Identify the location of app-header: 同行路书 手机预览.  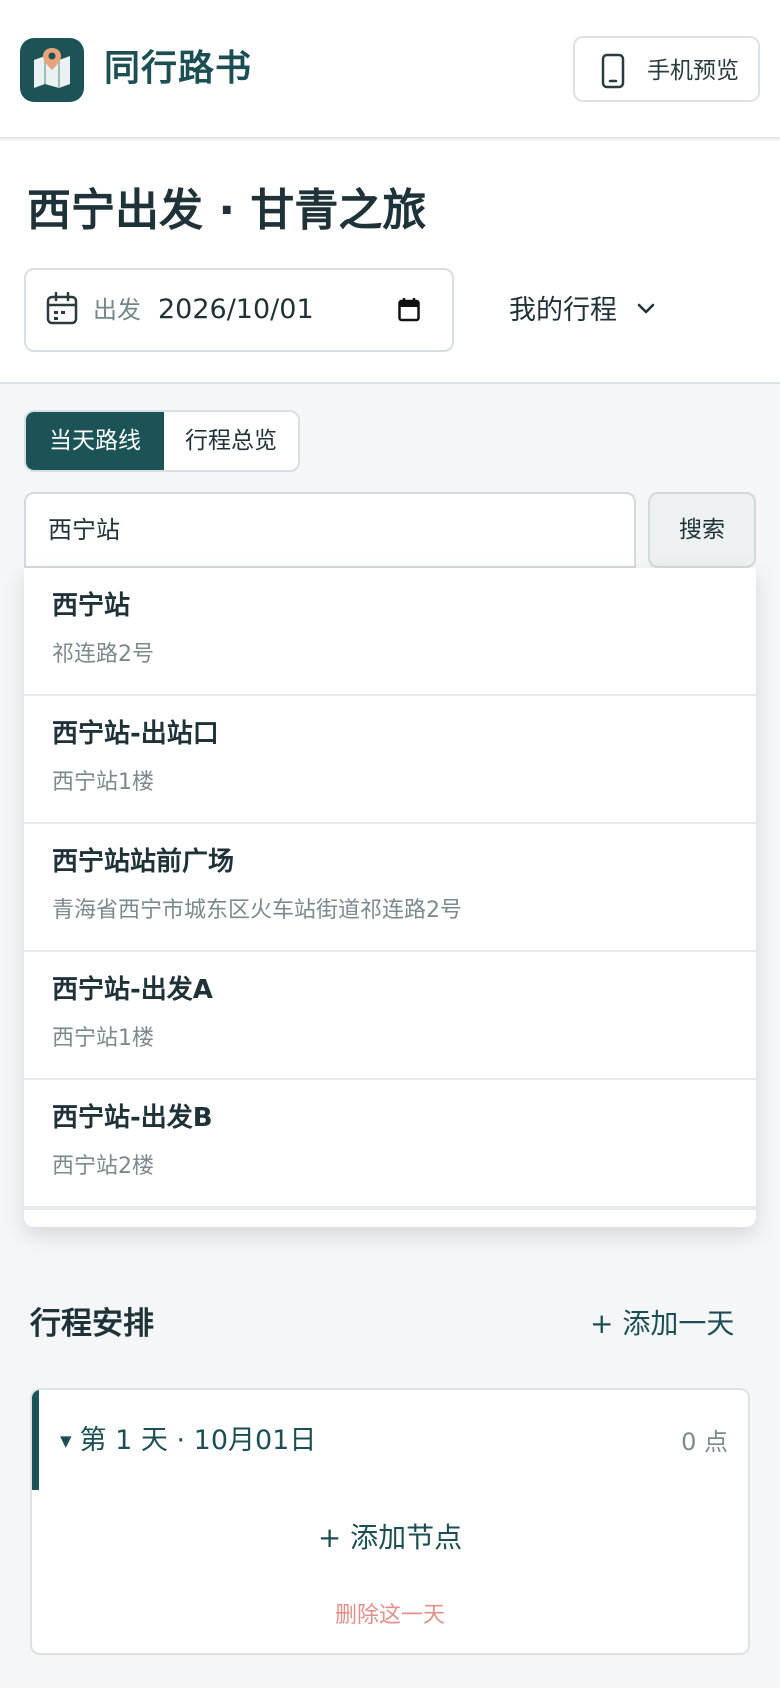
(390, 69).